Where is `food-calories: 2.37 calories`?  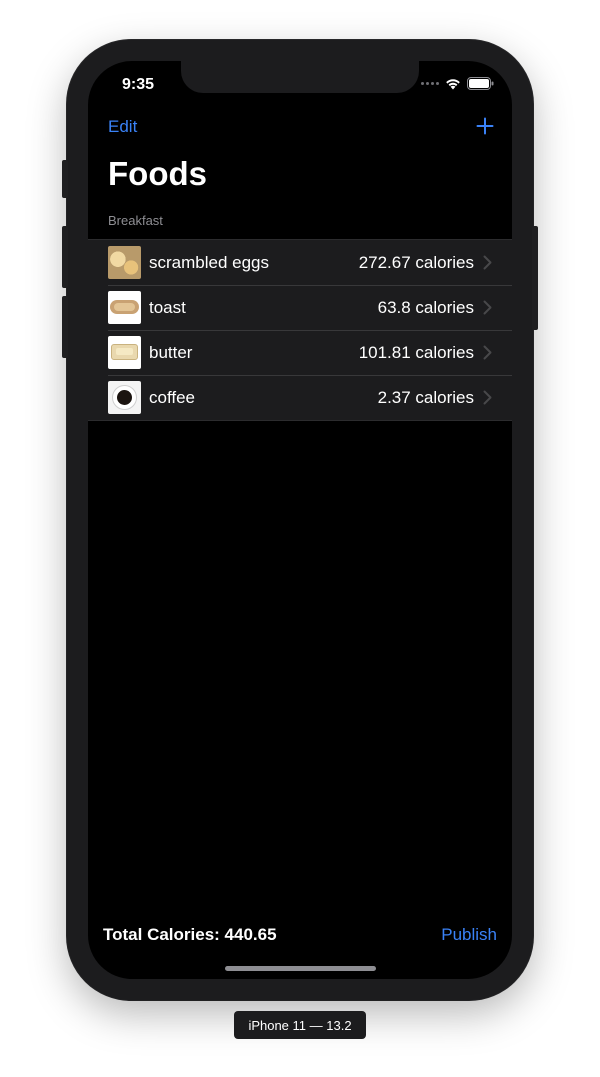
food-calories: 2.37 calories is located at coordinates (425, 397).